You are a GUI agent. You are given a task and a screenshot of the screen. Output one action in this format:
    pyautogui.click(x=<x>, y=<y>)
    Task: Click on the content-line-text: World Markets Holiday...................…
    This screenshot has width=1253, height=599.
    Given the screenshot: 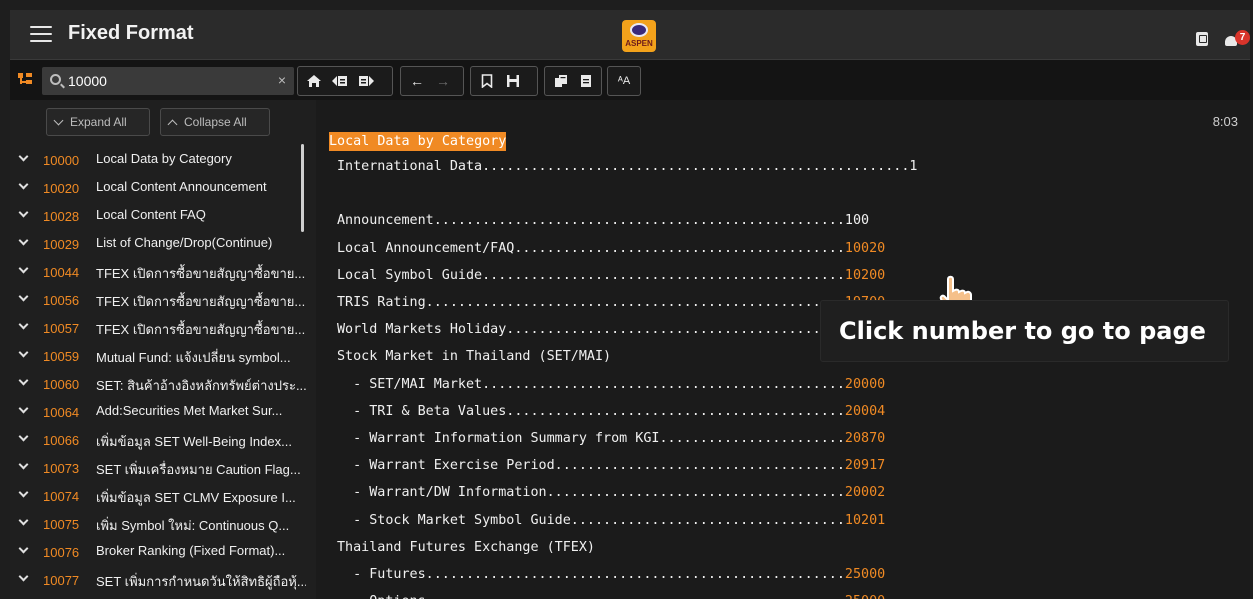 What is the action you would take?
    pyautogui.click(x=591, y=330)
    